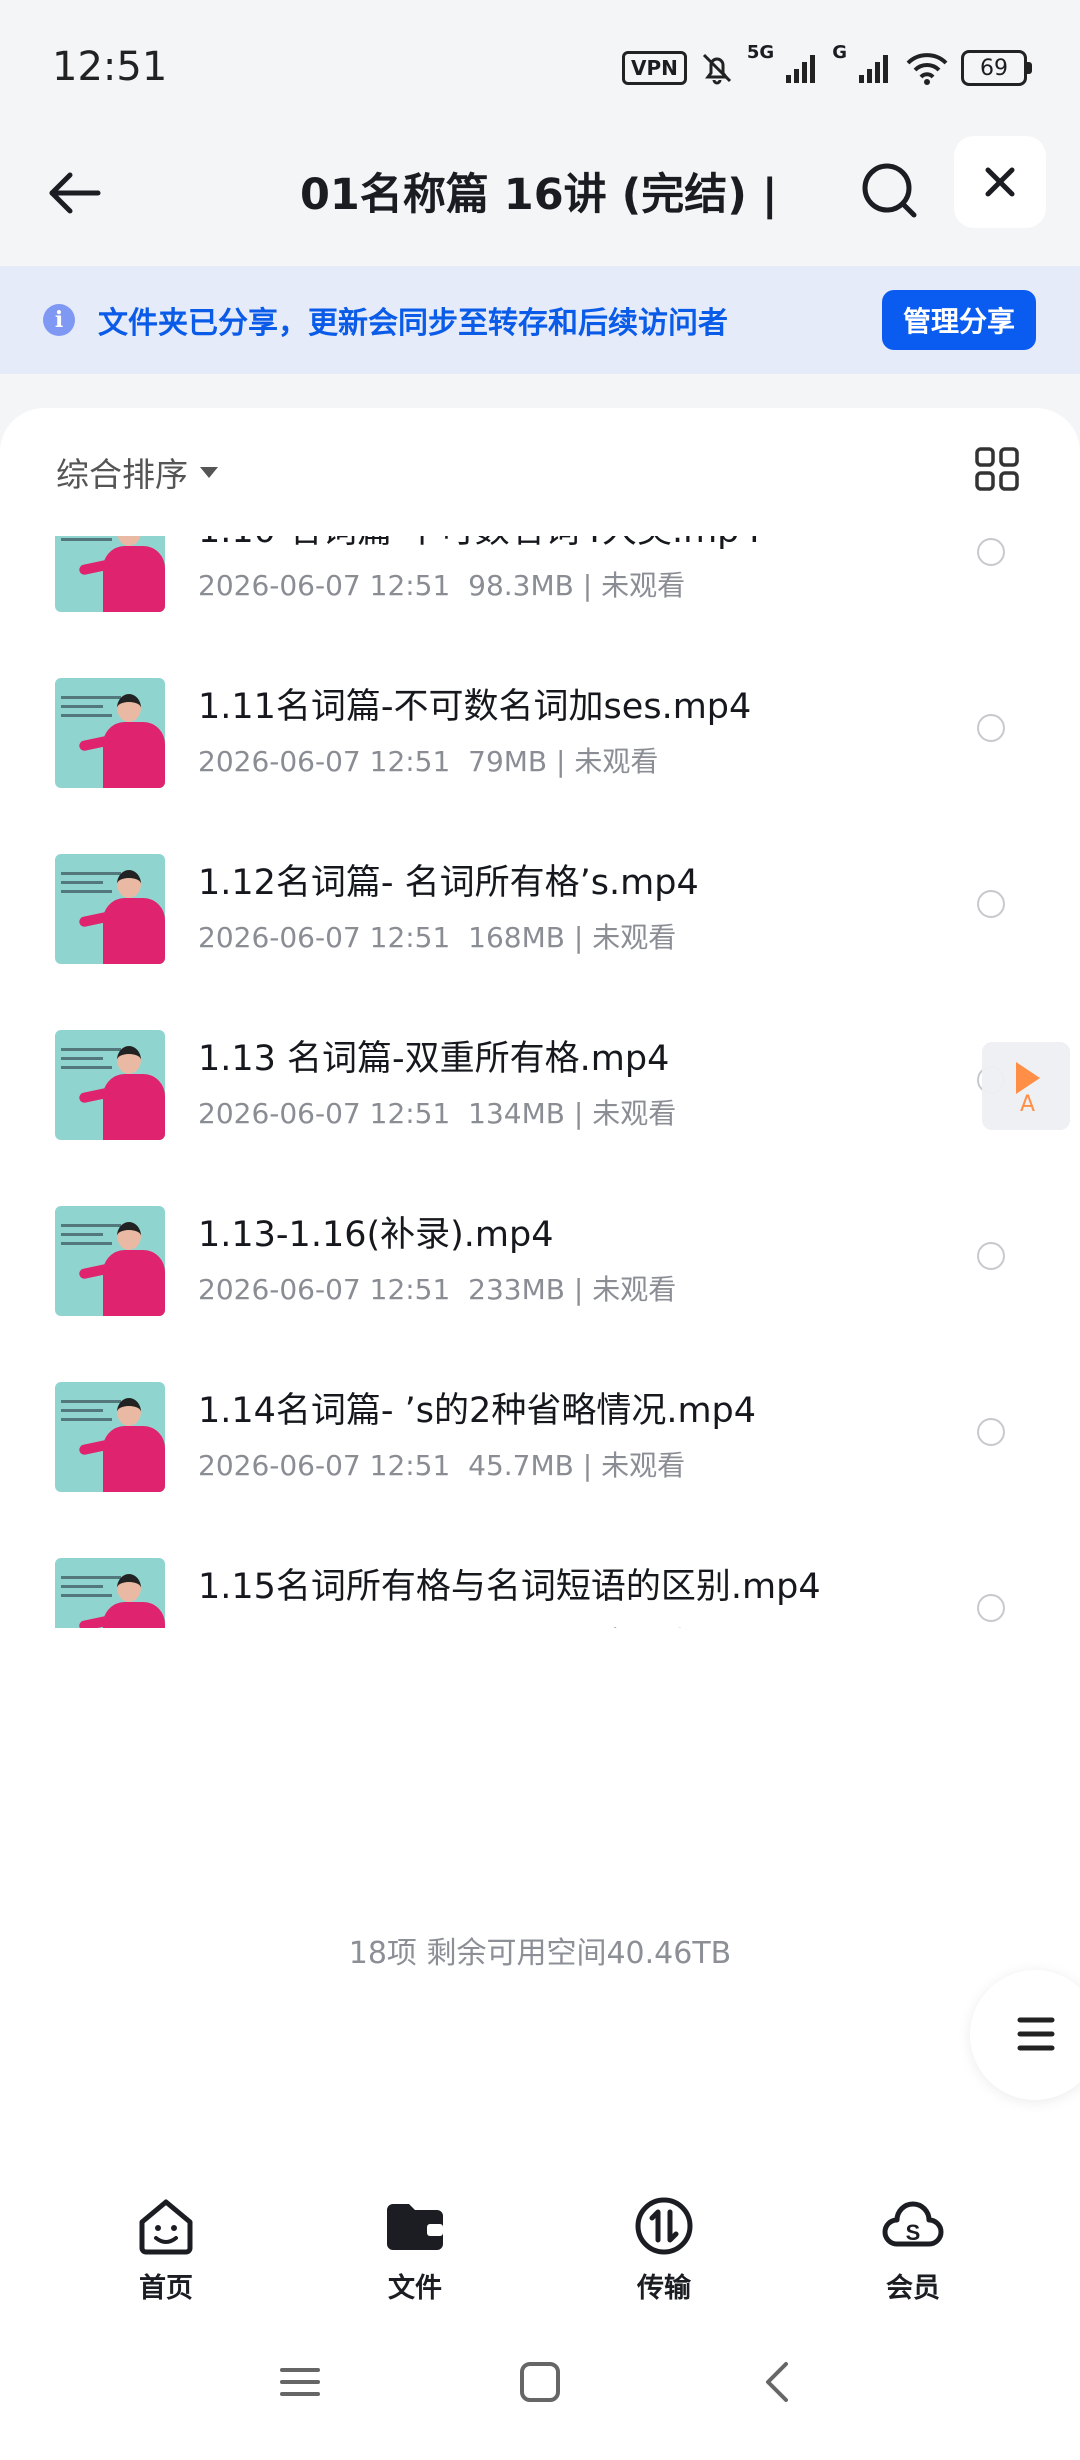  What do you see at coordinates (521, 585) in the screenshot?
I see `file-size: 98.3MB` at bounding box center [521, 585].